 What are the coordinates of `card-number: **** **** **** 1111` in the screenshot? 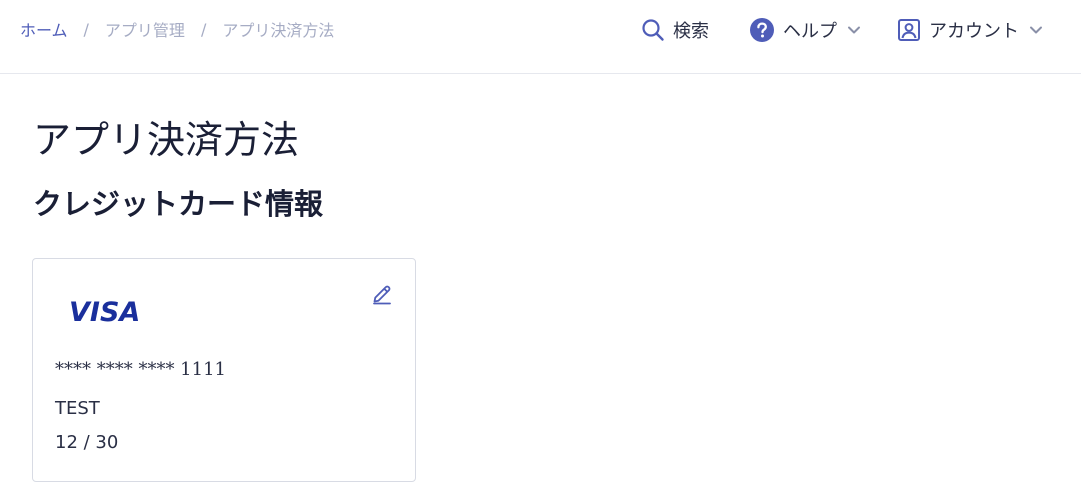 It's located at (140, 369).